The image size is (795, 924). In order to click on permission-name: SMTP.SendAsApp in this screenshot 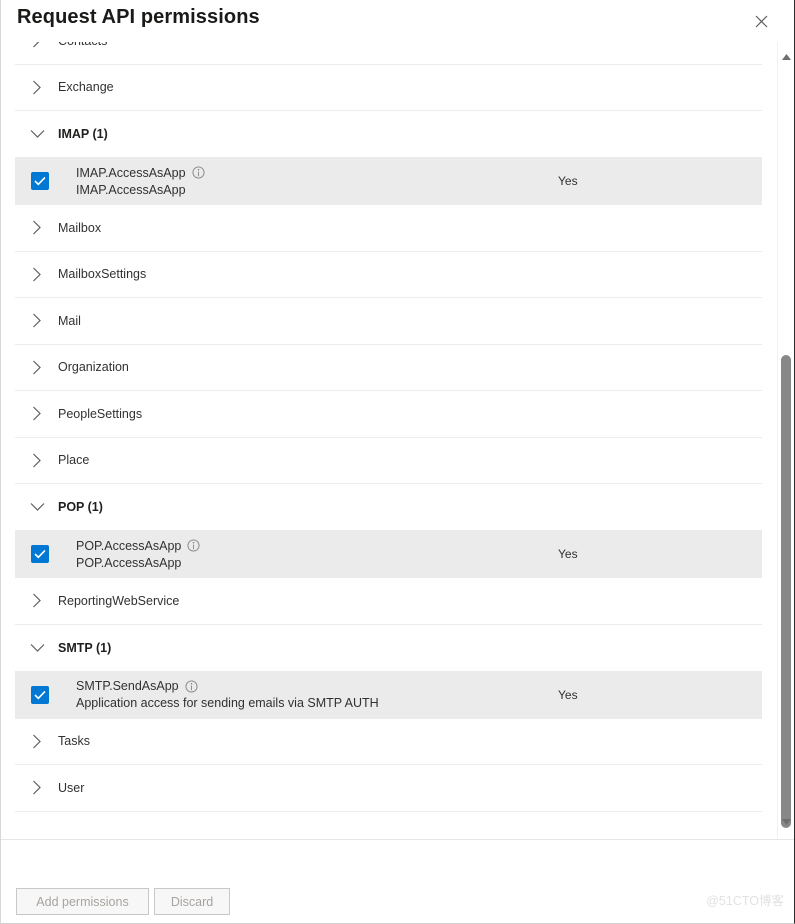, I will do `click(127, 686)`.